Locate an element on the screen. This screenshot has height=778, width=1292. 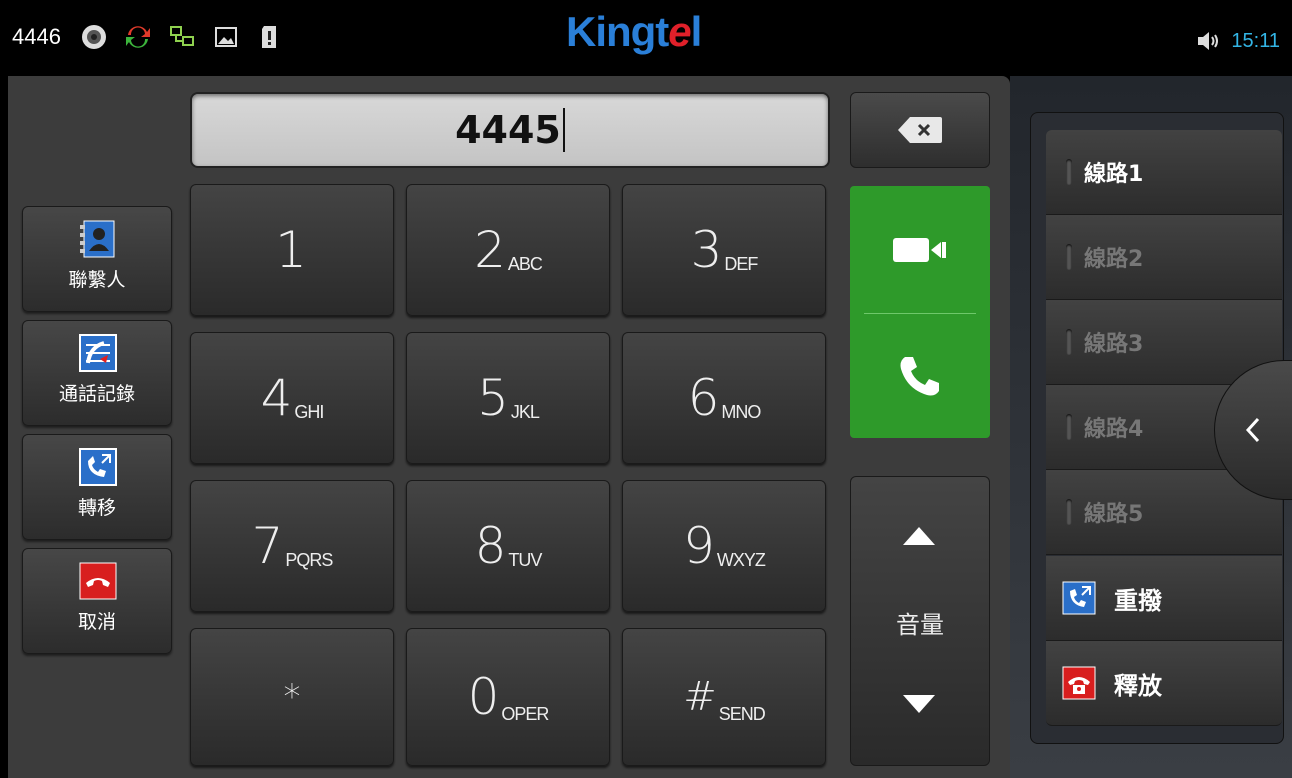
call-log-label: 通話記錄 is located at coordinates (96, 394).